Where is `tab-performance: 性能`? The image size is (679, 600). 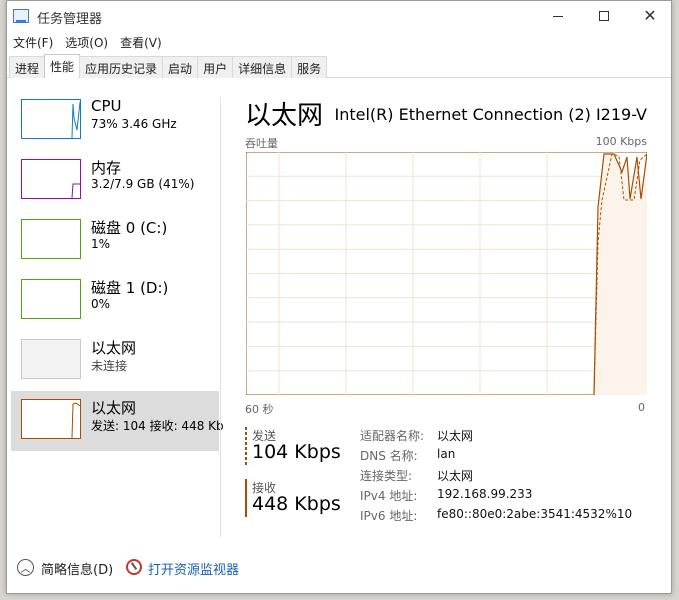 tab-performance: 性能 is located at coordinates (62, 66).